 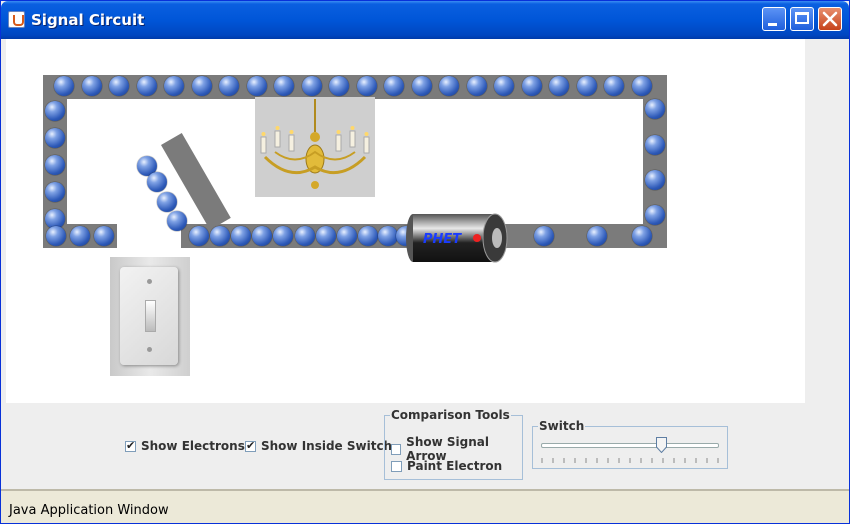 What do you see at coordinates (149, 281) in the screenshot?
I see `screw-top` at bounding box center [149, 281].